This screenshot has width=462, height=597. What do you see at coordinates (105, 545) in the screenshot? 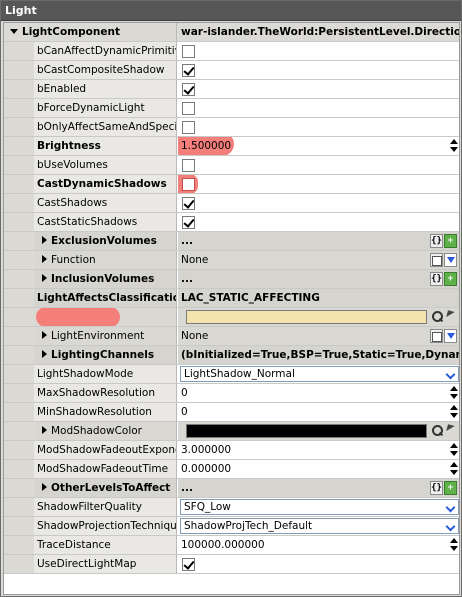
I see `property-name: TraceDistance` at bounding box center [105, 545].